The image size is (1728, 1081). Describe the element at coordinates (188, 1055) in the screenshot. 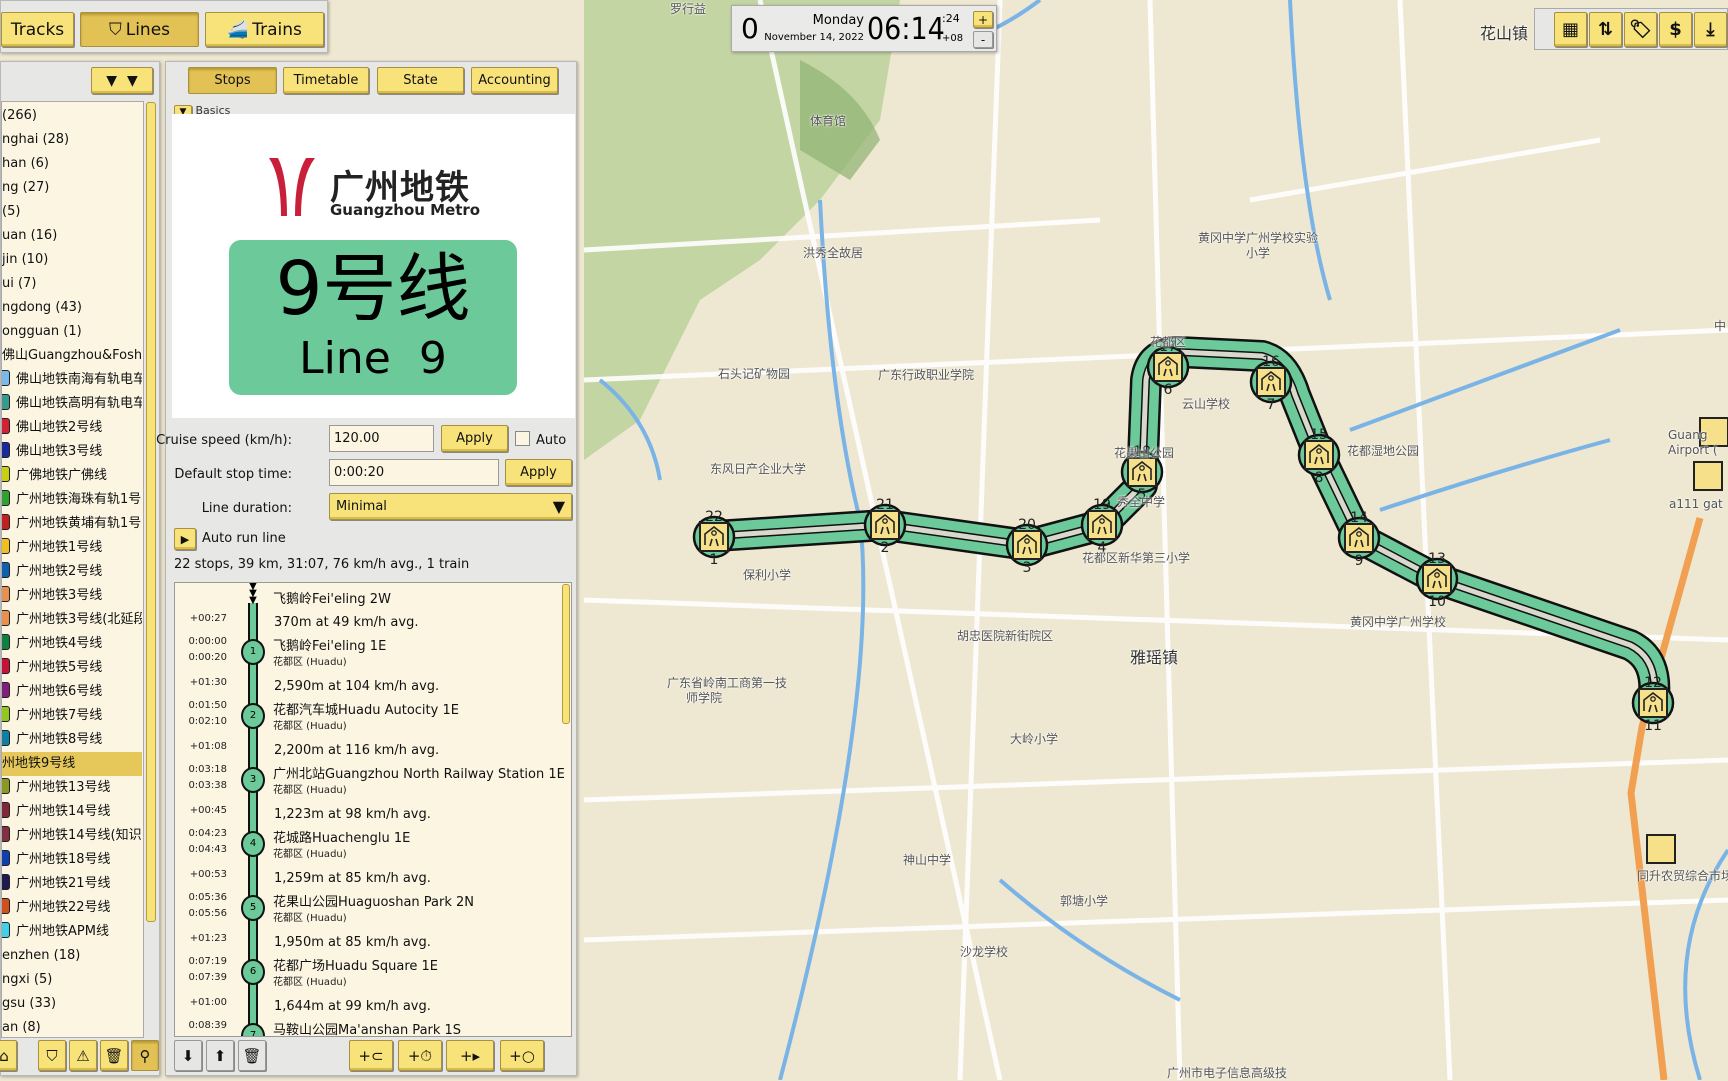

I see `arrow-down-button: ⬇` at that location.